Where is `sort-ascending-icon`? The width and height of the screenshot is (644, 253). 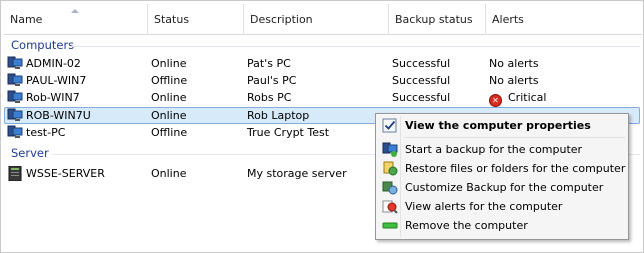 sort-ascending-icon is located at coordinates (75, 11).